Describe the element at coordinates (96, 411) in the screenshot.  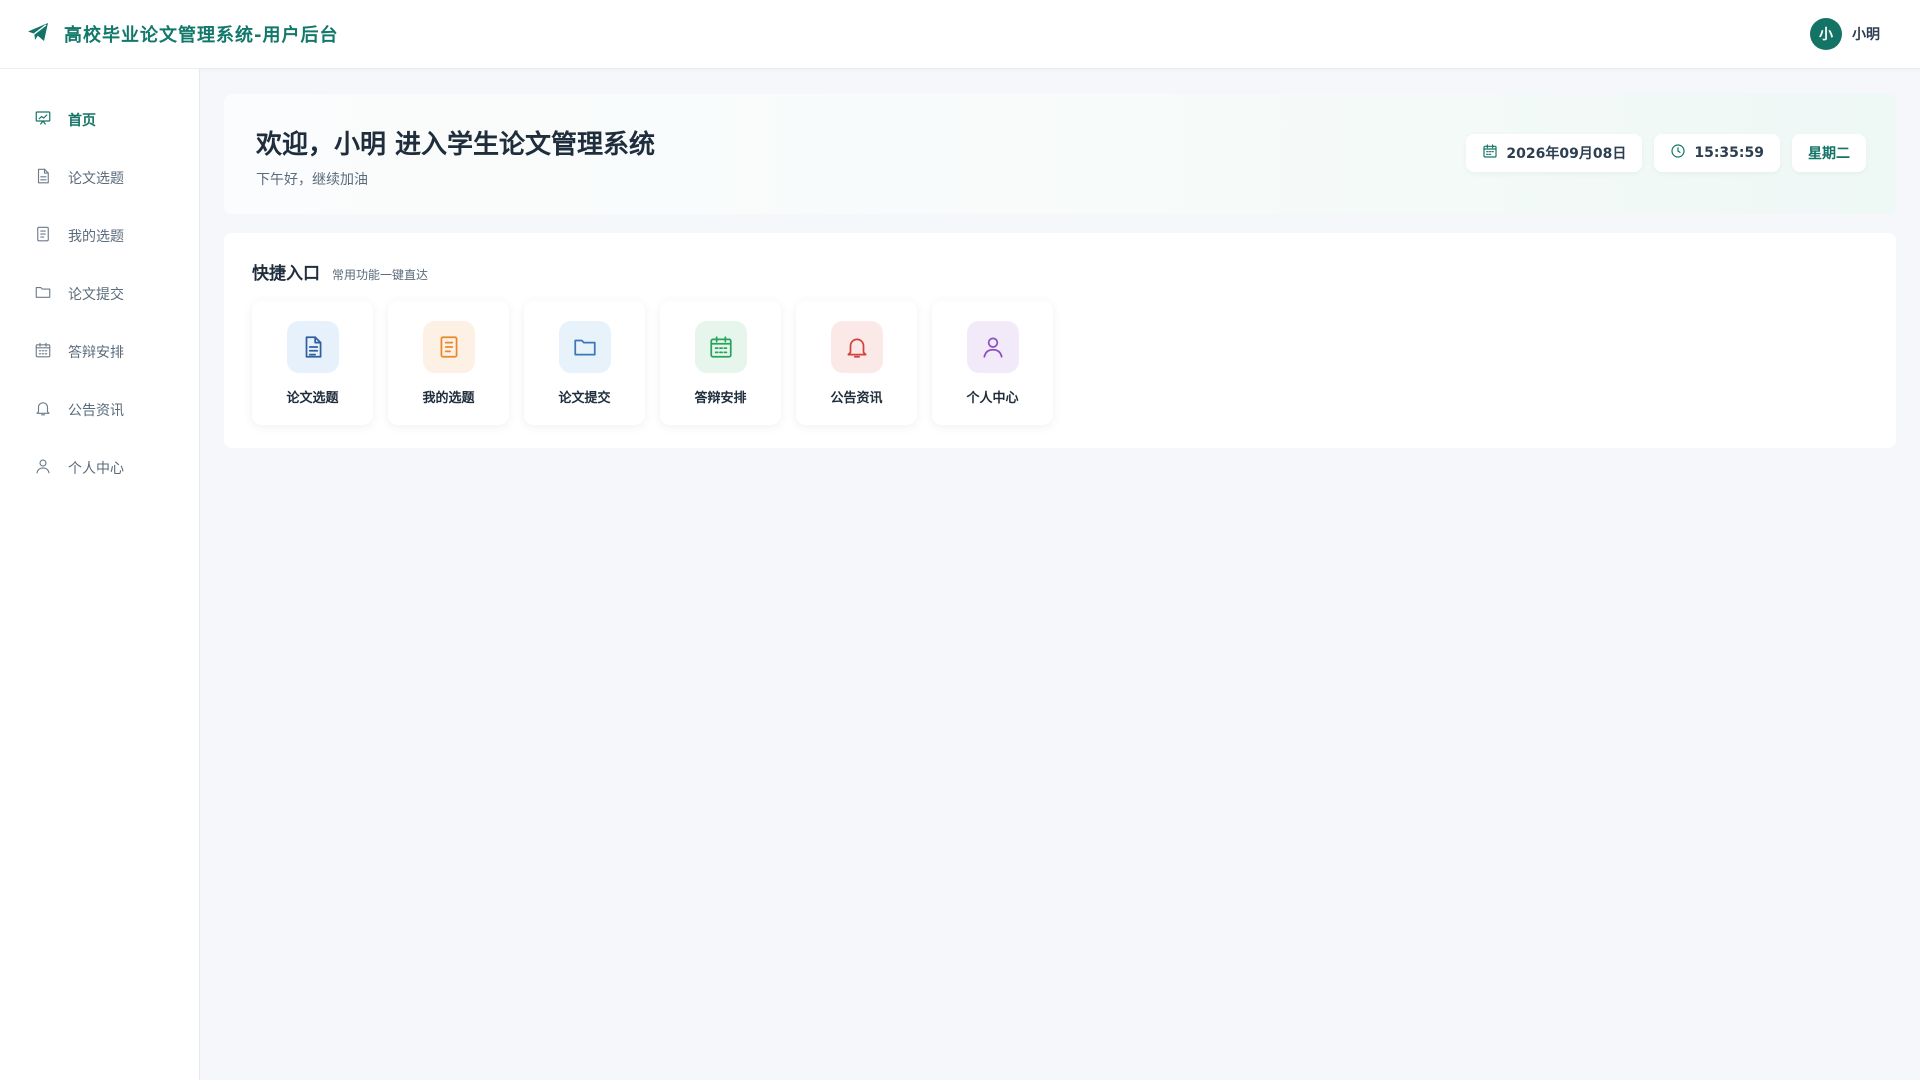
I see `sidebar-item-label: 公告资讯` at that location.